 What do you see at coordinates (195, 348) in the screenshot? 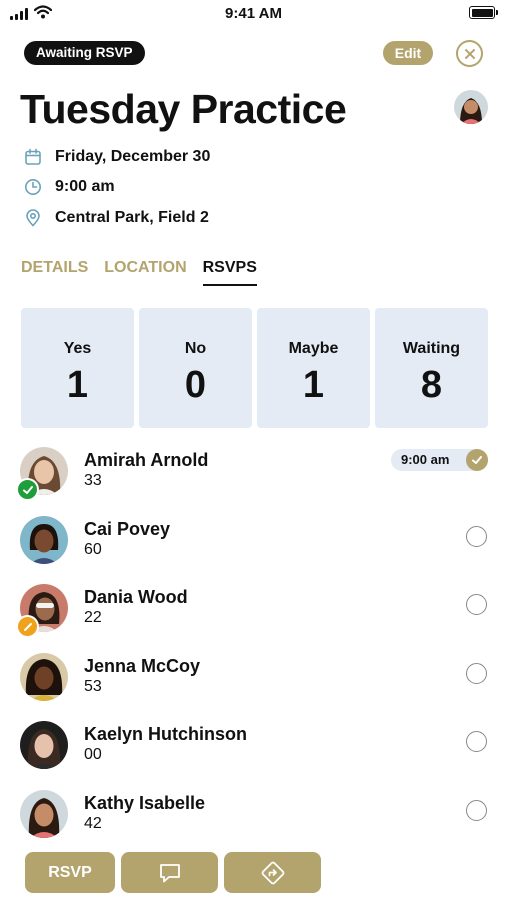
I see `stat-label: No` at bounding box center [195, 348].